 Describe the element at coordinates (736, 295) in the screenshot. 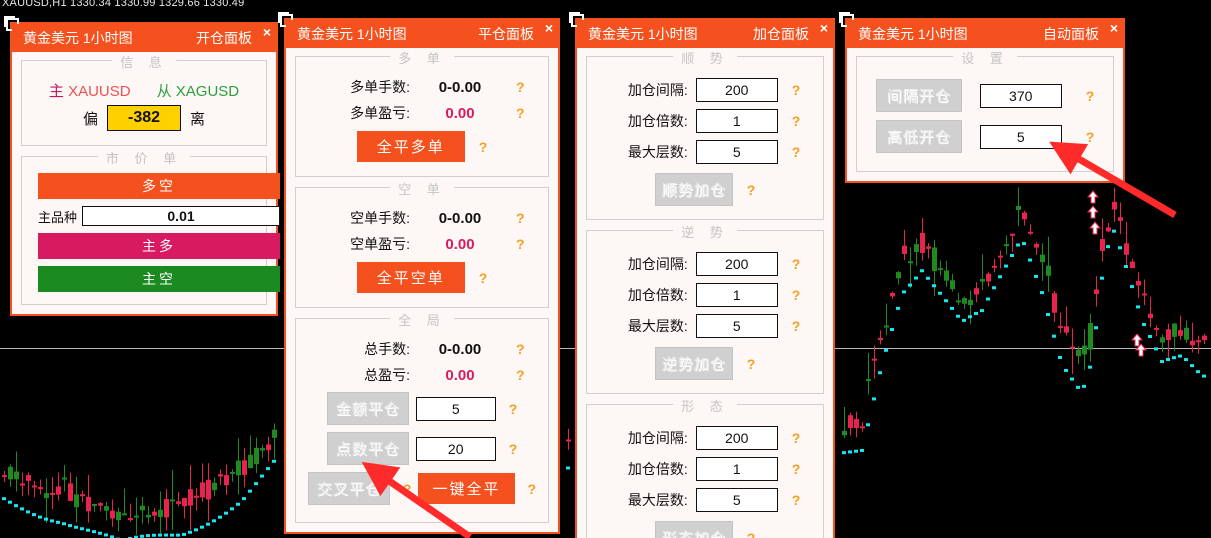

I see `counter-multiple-input` at that location.